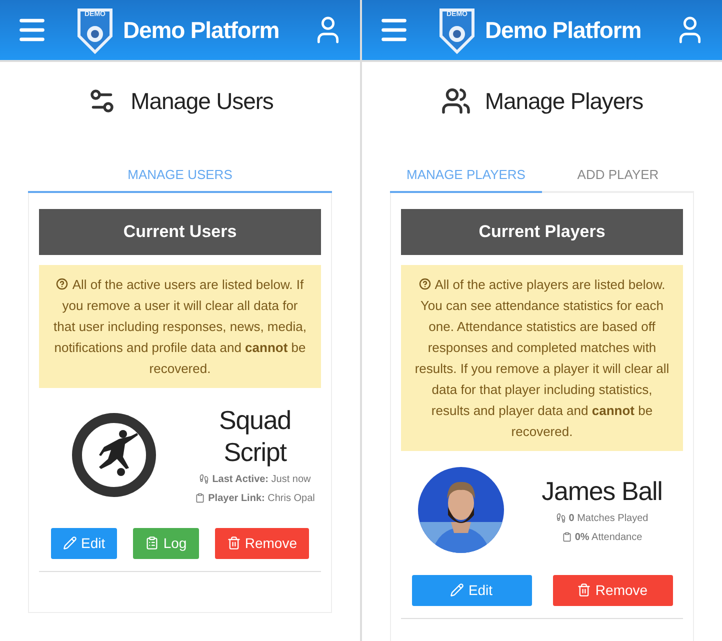 Image resolution: width=722 pixels, height=641 pixels. I want to click on page-title: Manage Players, so click(564, 101).